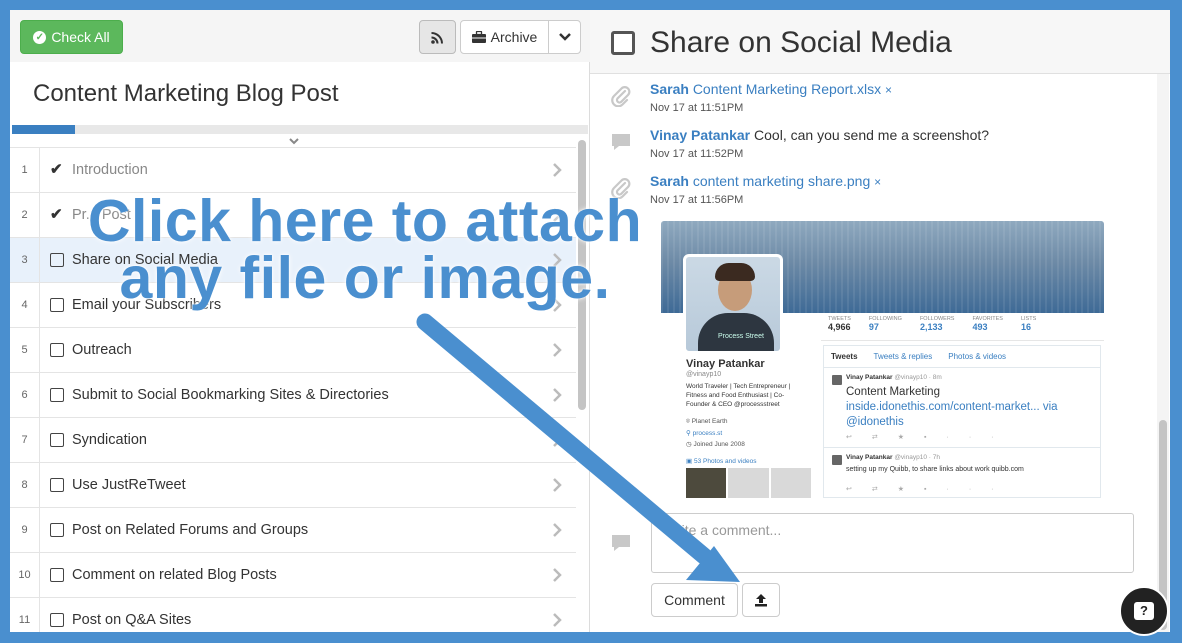  I want to click on stat-value: 2,133, so click(931, 327).